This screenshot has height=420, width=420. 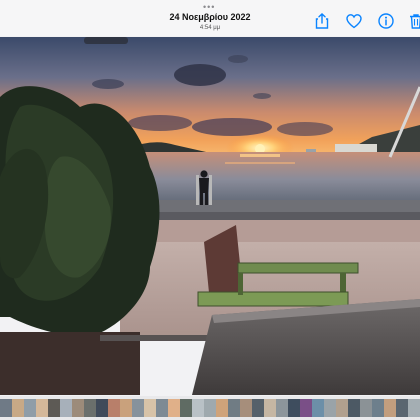 I want to click on delete-button, so click(x=413, y=21).